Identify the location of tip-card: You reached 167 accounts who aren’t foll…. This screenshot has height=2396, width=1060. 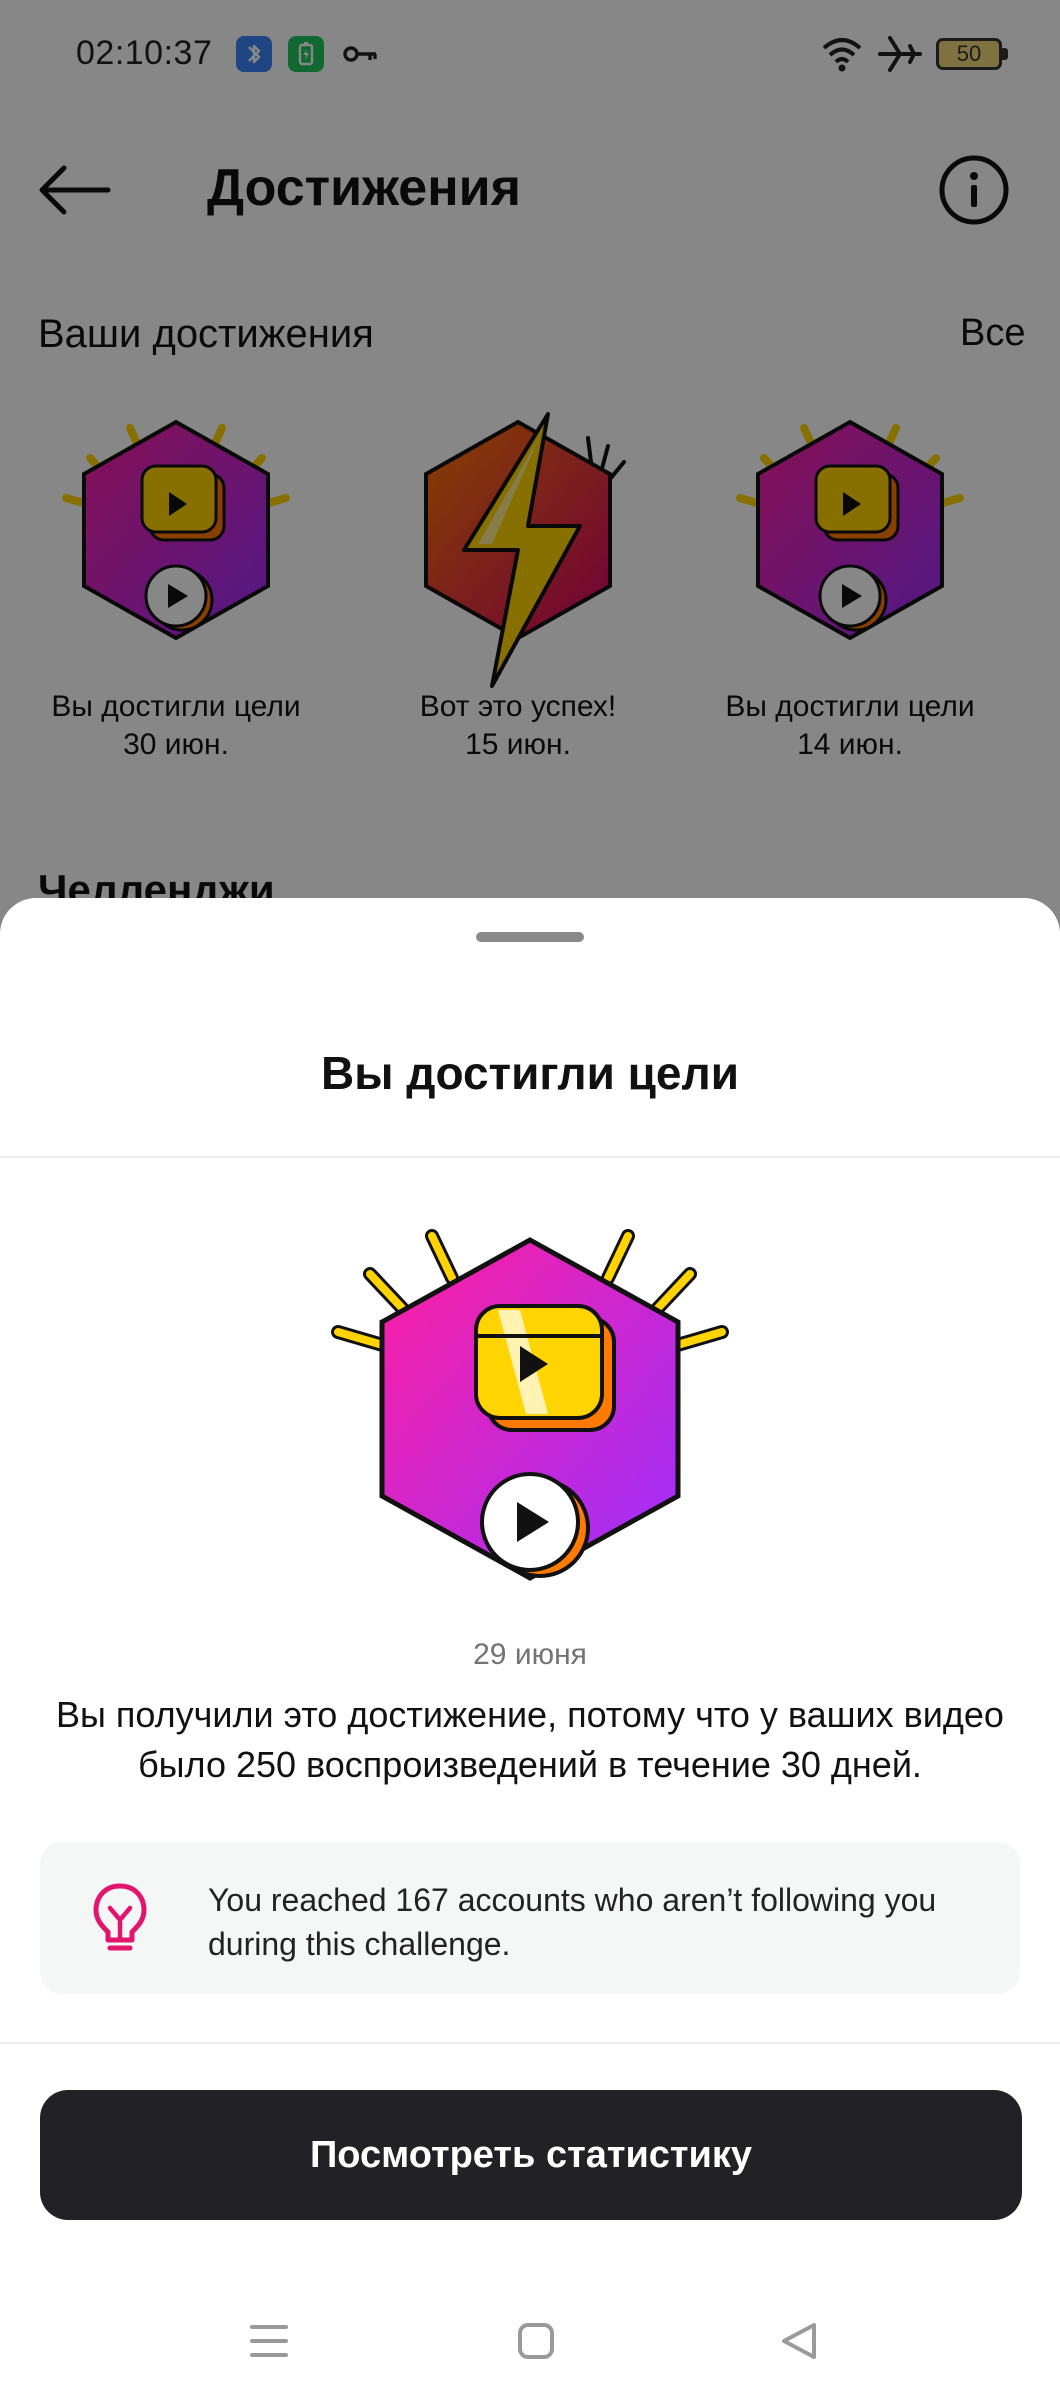
(530, 1918).